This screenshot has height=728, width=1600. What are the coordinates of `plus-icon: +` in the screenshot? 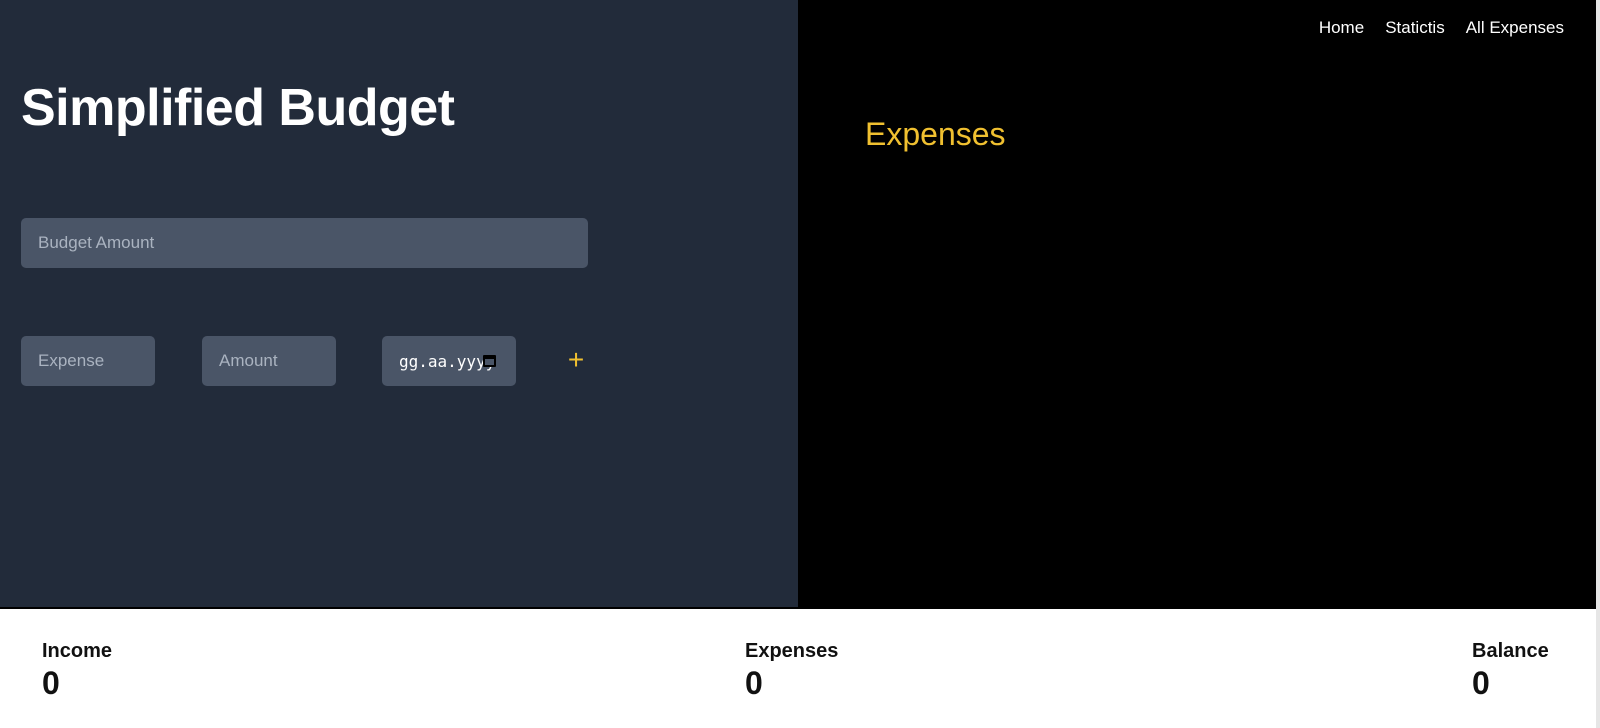 It's located at (576, 359).